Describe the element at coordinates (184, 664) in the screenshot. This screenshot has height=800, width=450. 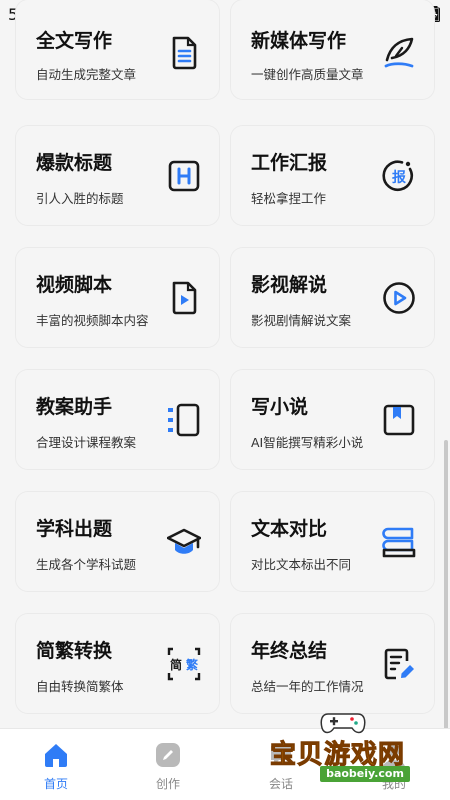
I see `convert-chars-icon: 简 繁` at that location.